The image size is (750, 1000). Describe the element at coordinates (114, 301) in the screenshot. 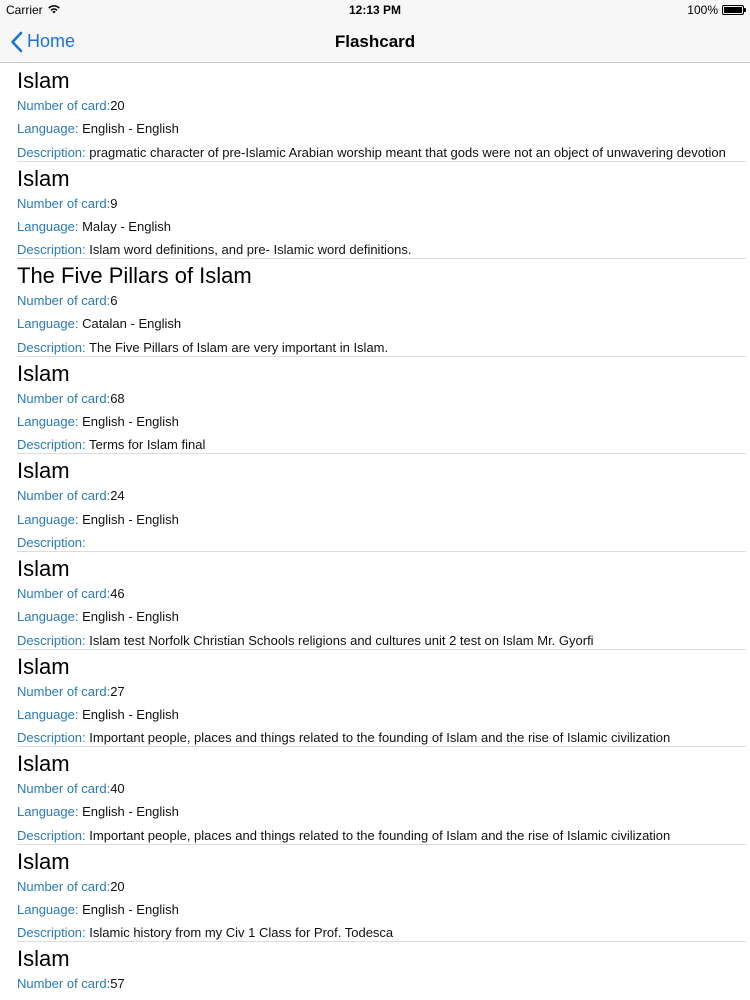

I see `count-value: 6` at that location.